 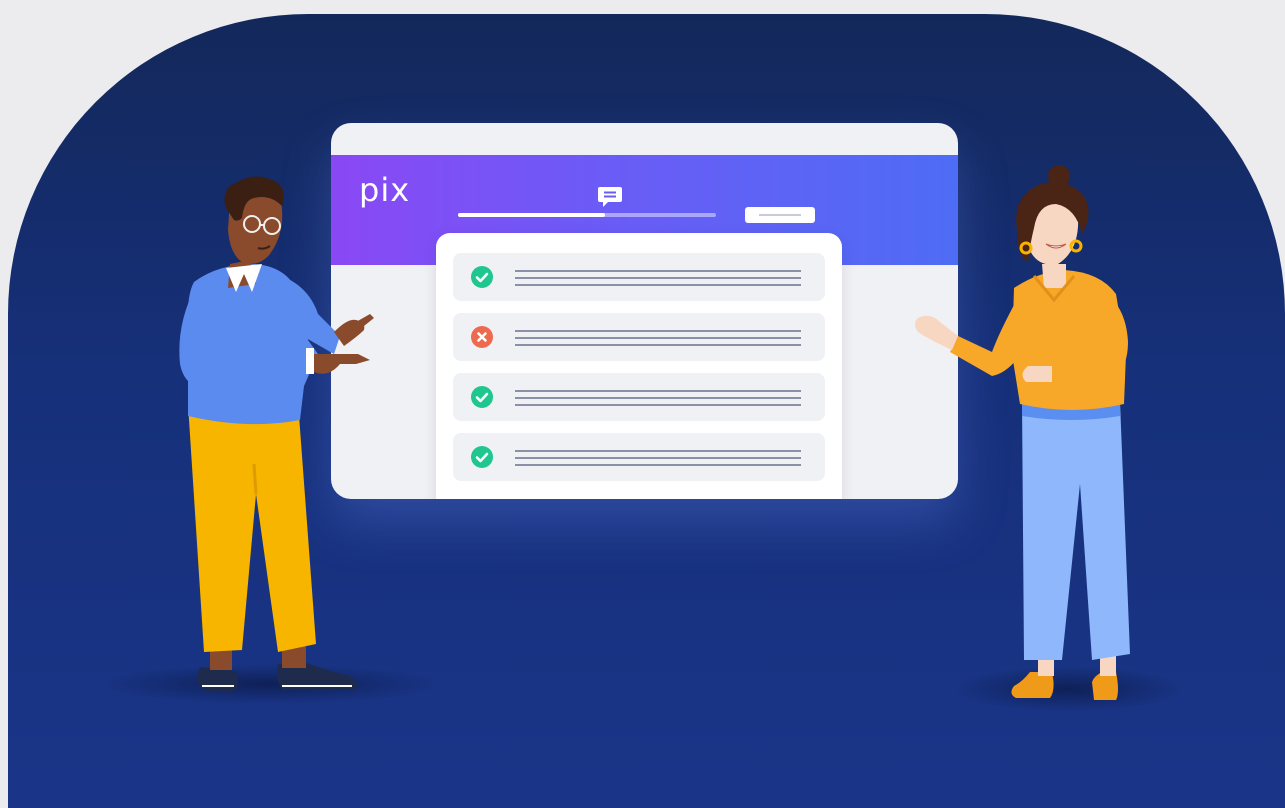 I want to click on header-button-label-placeholder, so click(x=780, y=215).